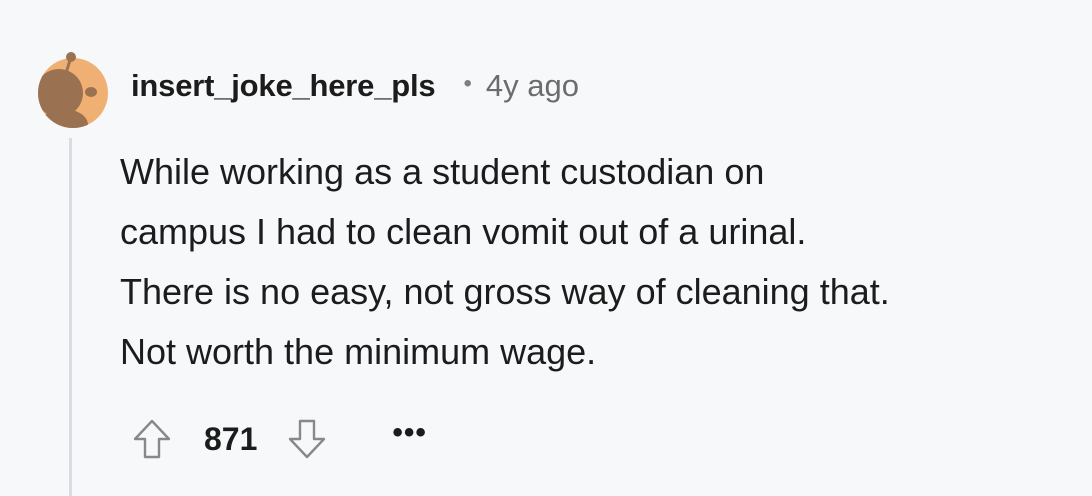 This screenshot has width=1092, height=496. Describe the element at coordinates (278, 439) in the screenshot. I see `comment-actions: 871 •••` at that location.